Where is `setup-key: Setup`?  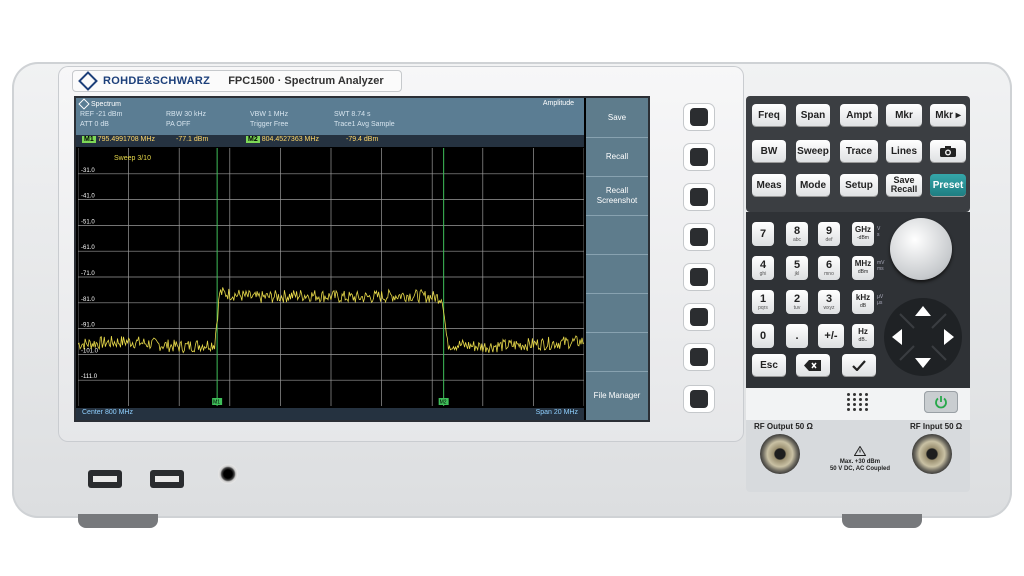 setup-key: Setup is located at coordinates (859, 185).